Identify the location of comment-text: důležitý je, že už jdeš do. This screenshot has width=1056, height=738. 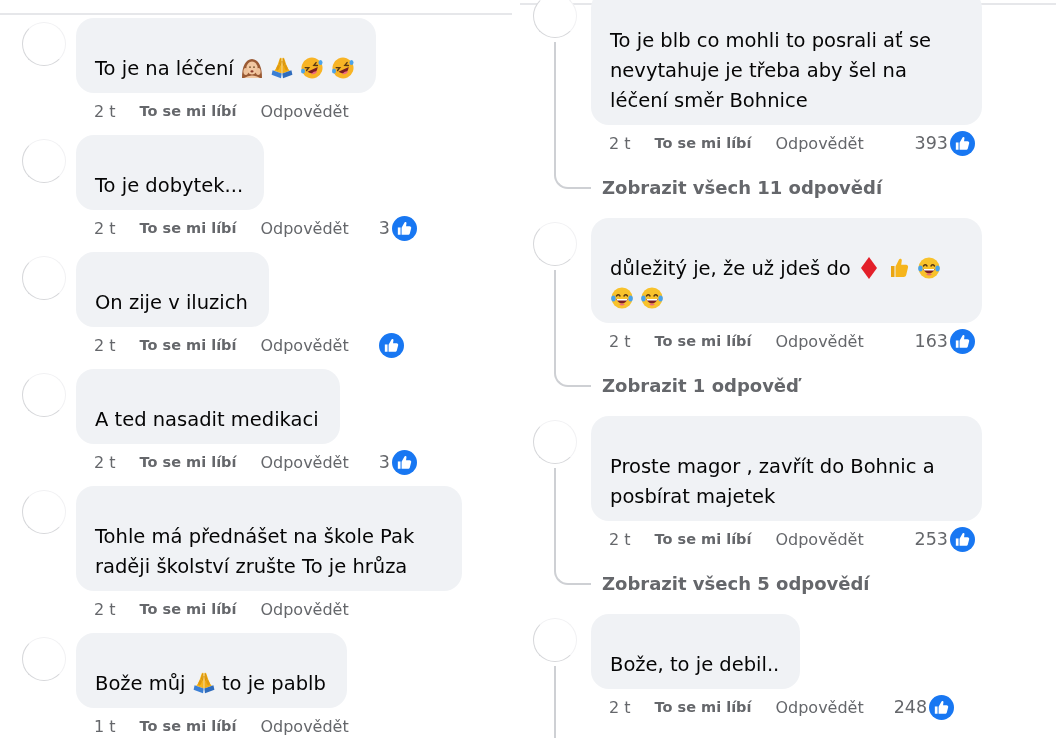
(730, 268).